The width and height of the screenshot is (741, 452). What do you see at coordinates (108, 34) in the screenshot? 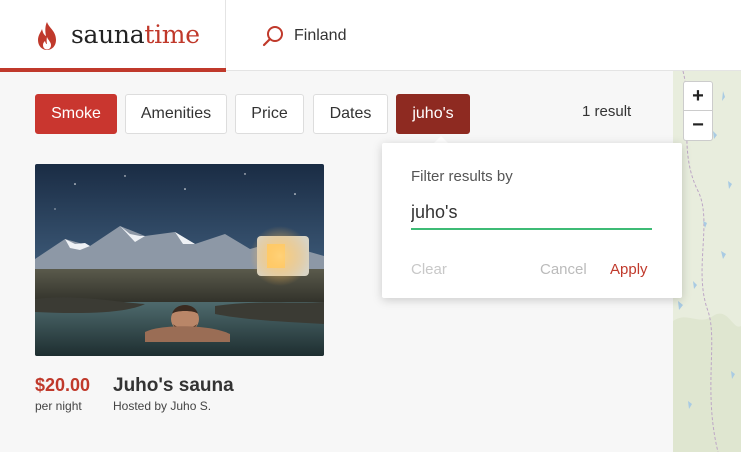
I see `brand-name-part1: sauna` at bounding box center [108, 34].